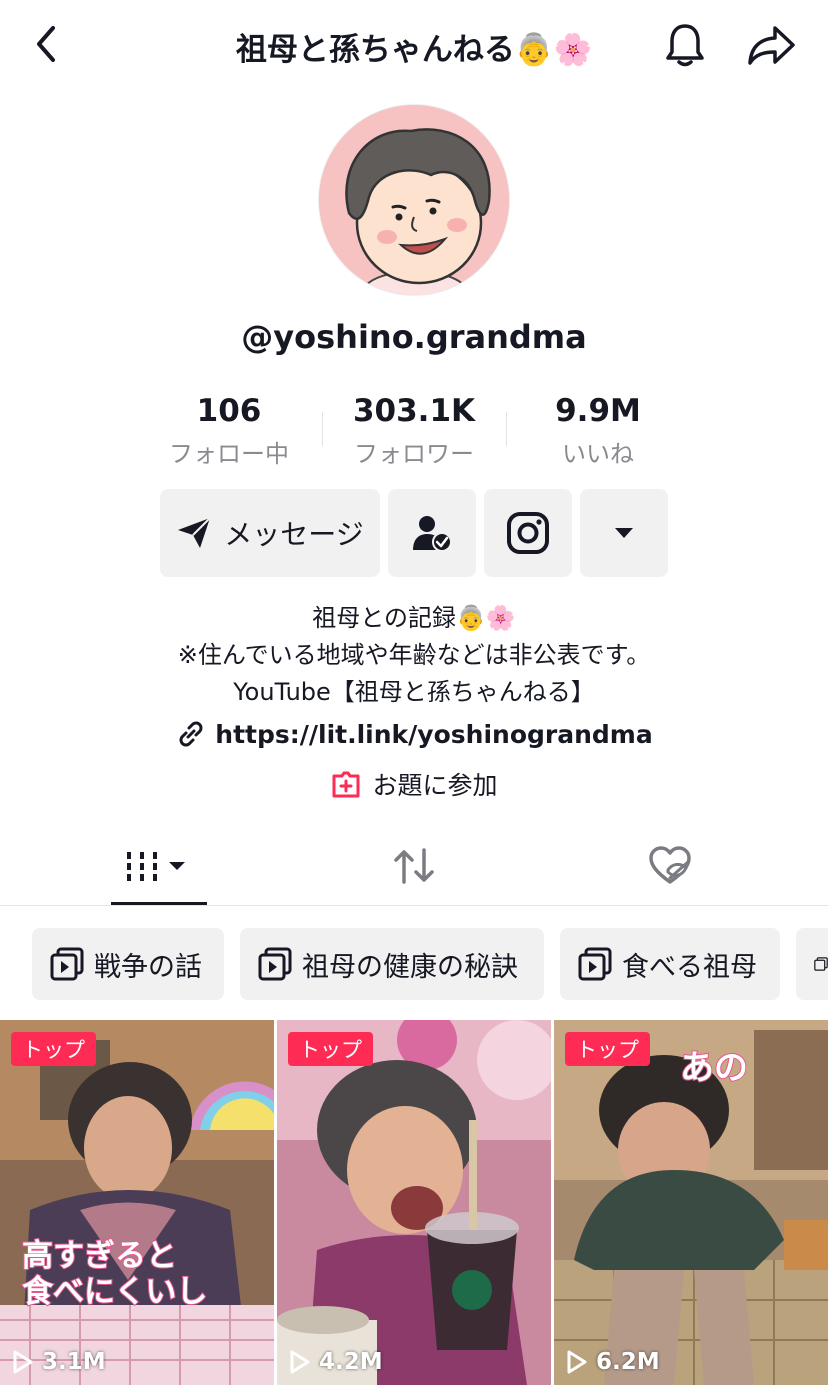 Image resolution: width=828 pixels, height=1385 pixels. Describe the element at coordinates (191, 734) in the screenshot. I see `link-icon` at that location.